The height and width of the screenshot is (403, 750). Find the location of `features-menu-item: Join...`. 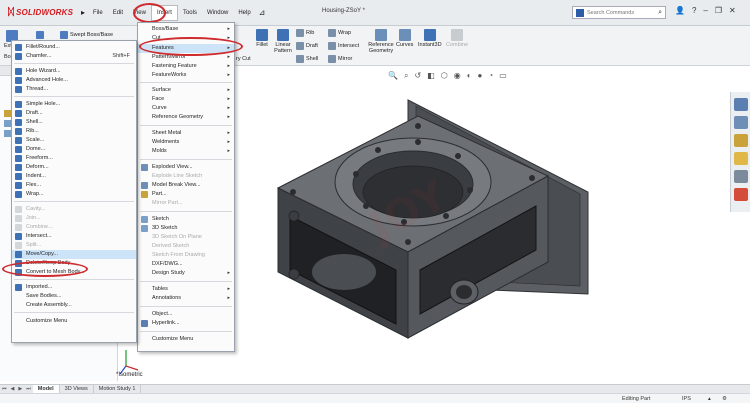

features-menu-item: Join... is located at coordinates (74, 218).